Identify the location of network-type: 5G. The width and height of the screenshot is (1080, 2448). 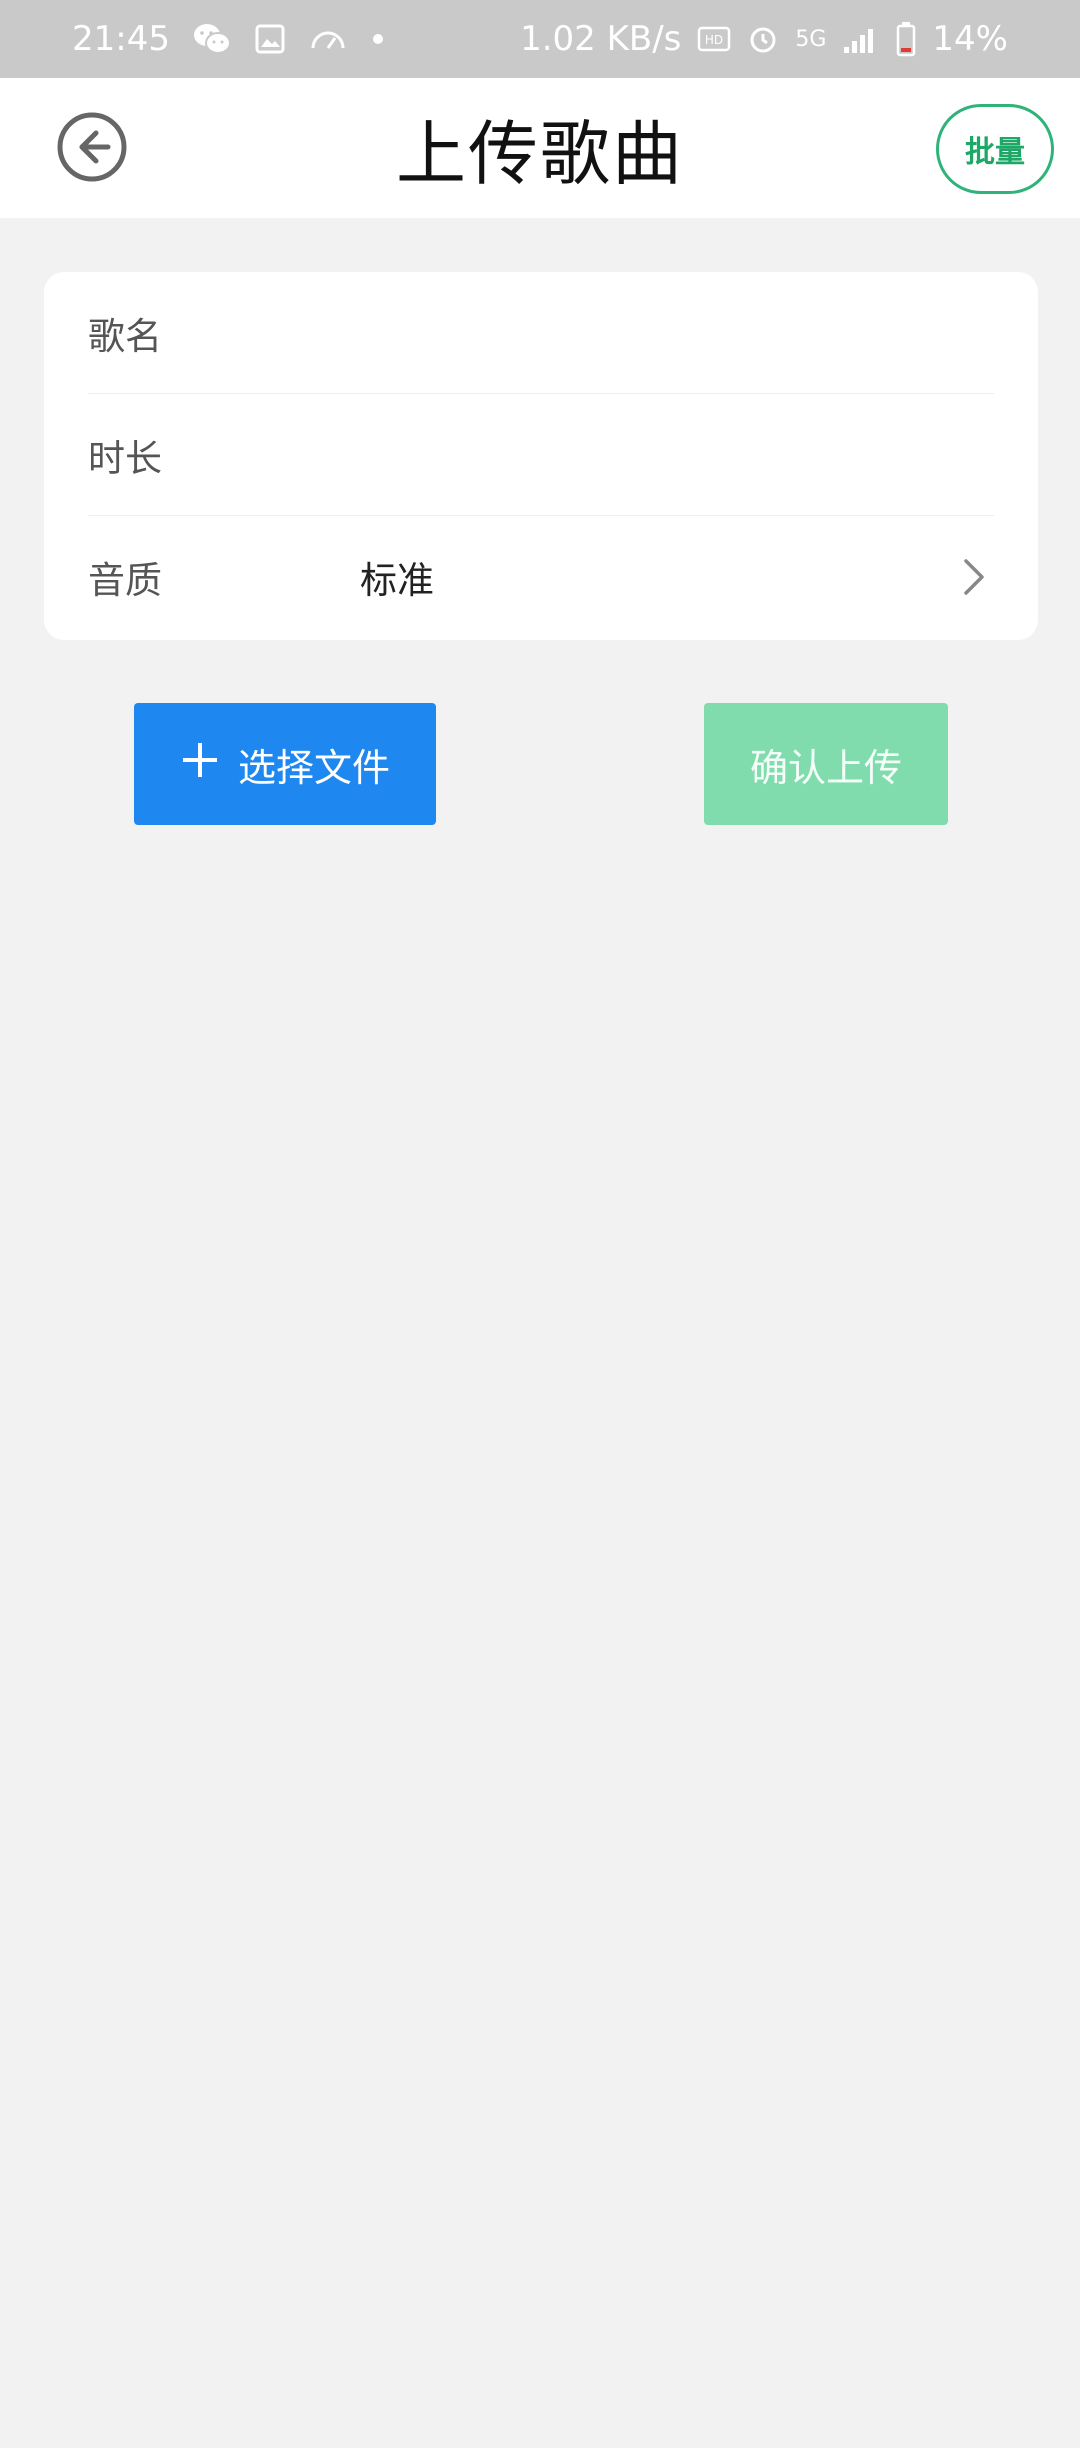
(811, 39).